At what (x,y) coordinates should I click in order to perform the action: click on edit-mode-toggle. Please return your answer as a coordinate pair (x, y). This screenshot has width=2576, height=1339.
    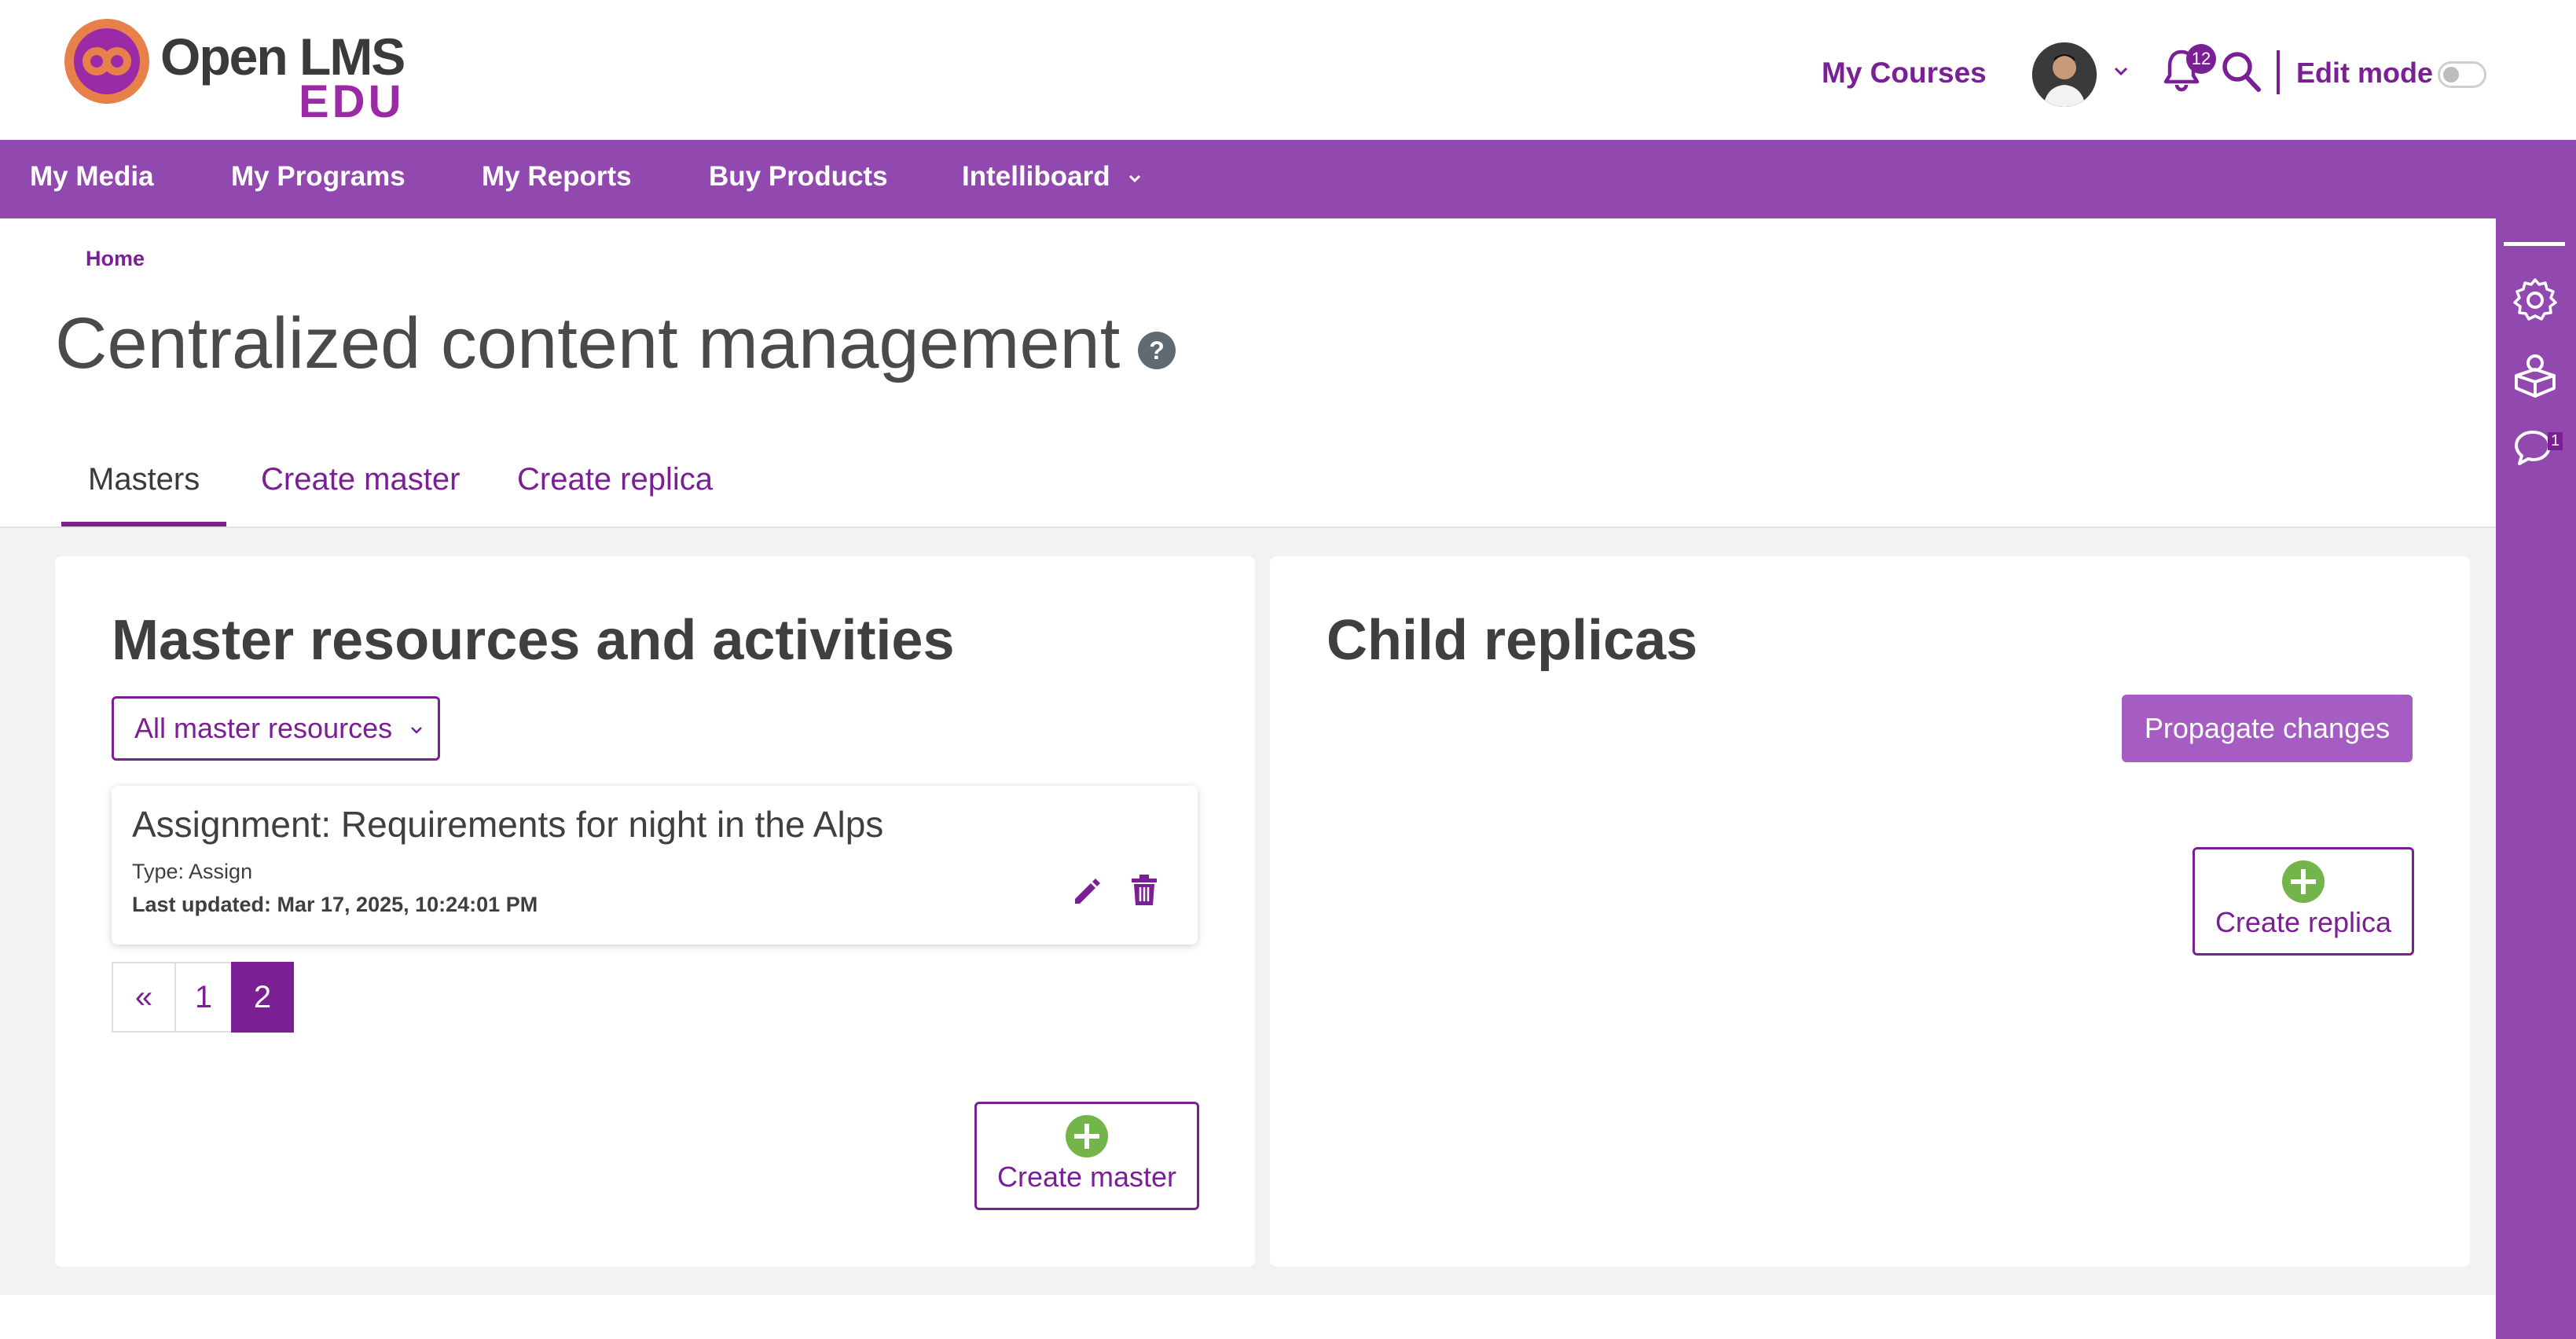
    Looking at the image, I should click on (2462, 74).